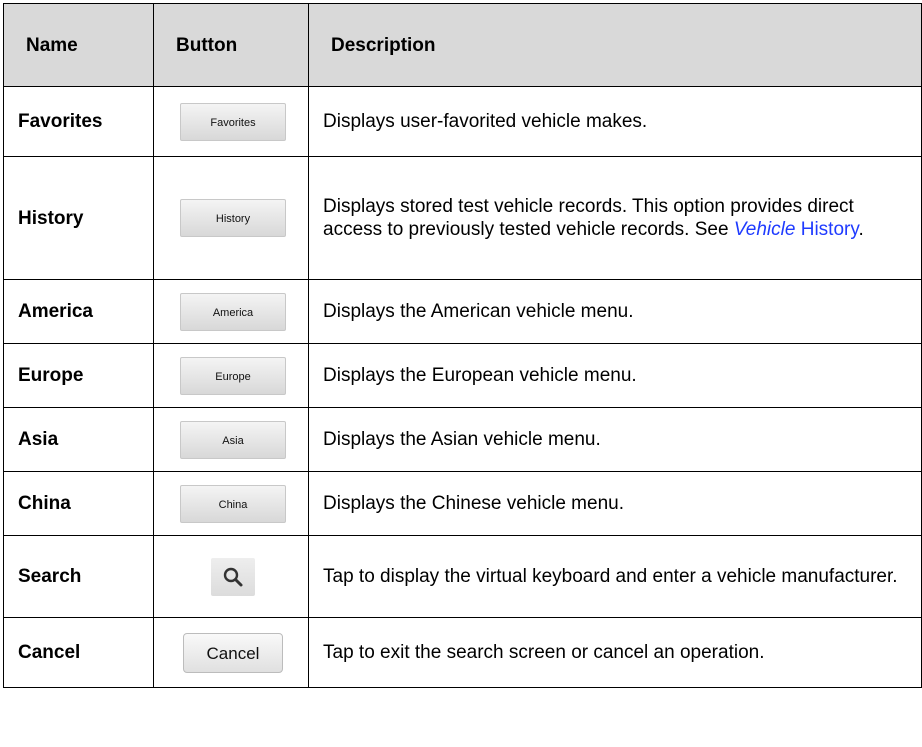 This screenshot has height=747, width=922. I want to click on favorites-button: Favorites, so click(233, 121).